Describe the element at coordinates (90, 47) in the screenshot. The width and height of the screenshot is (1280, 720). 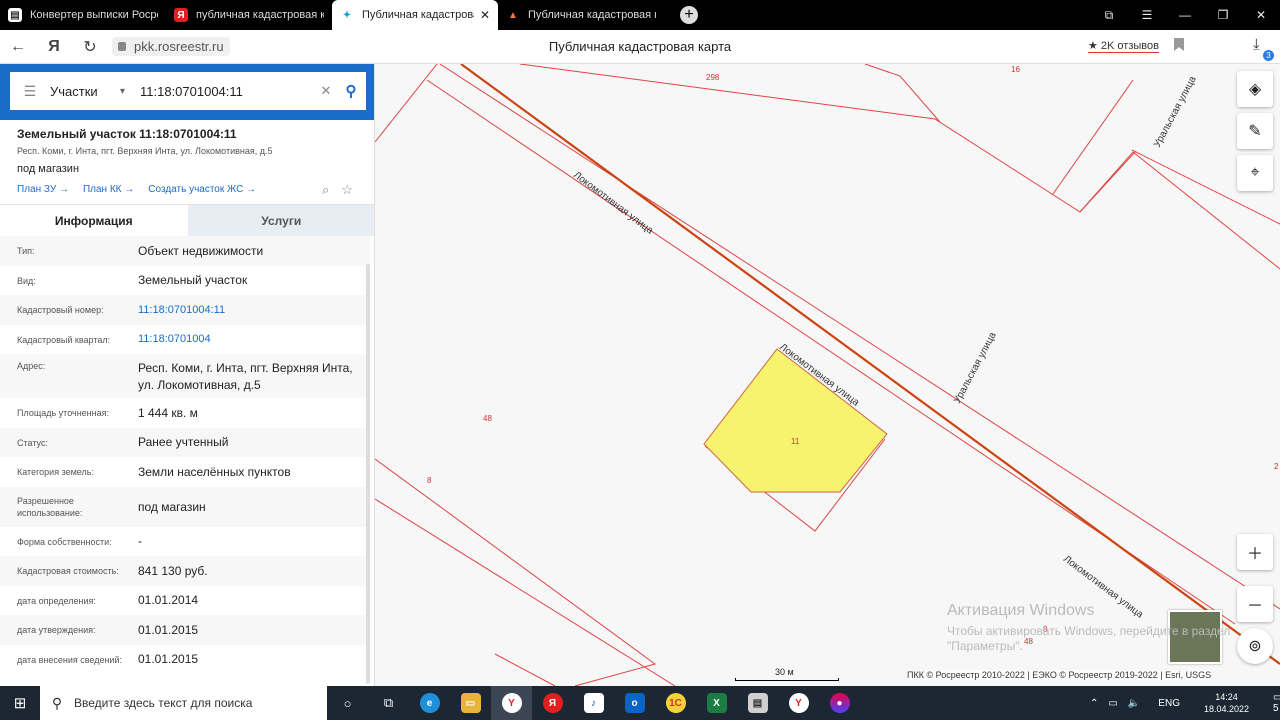
I see `reload-icon: ↻` at that location.